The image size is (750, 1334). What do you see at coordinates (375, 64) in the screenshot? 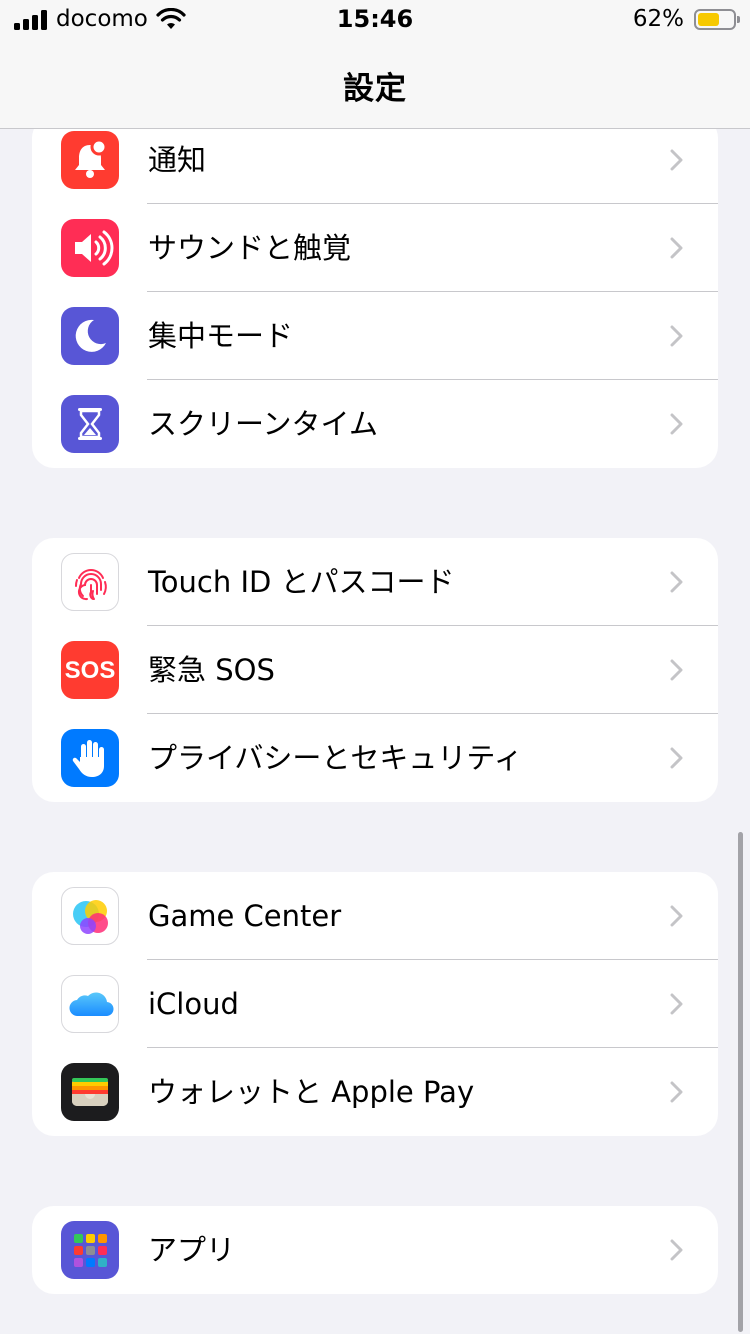
I see `top-bar: docomo 15:46 62% 設定` at bounding box center [375, 64].